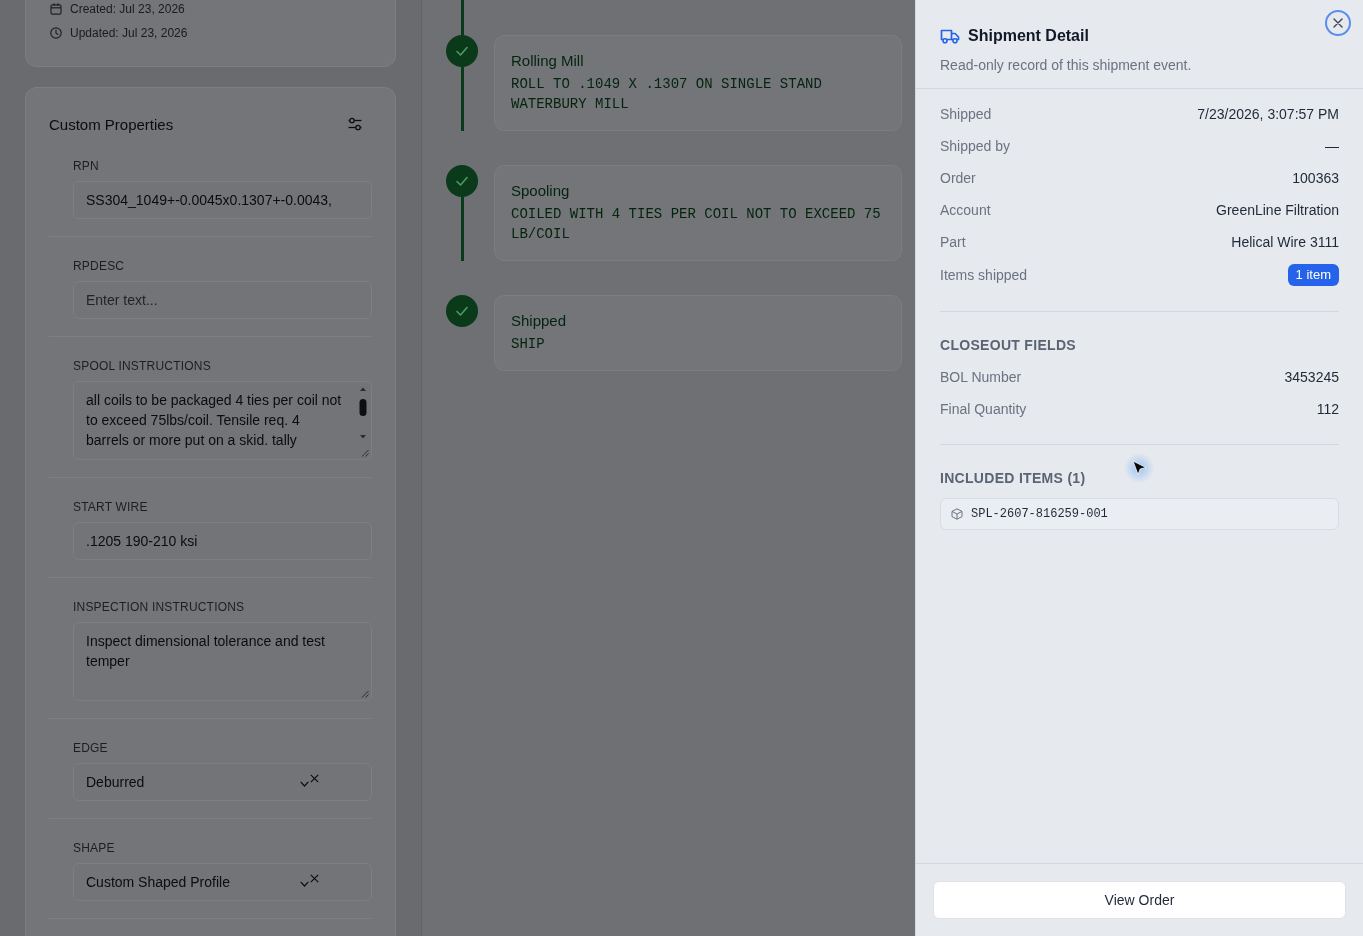 This screenshot has width=1363, height=936. I want to click on created-date: Created: Jul 23, 2026, so click(127, 9).